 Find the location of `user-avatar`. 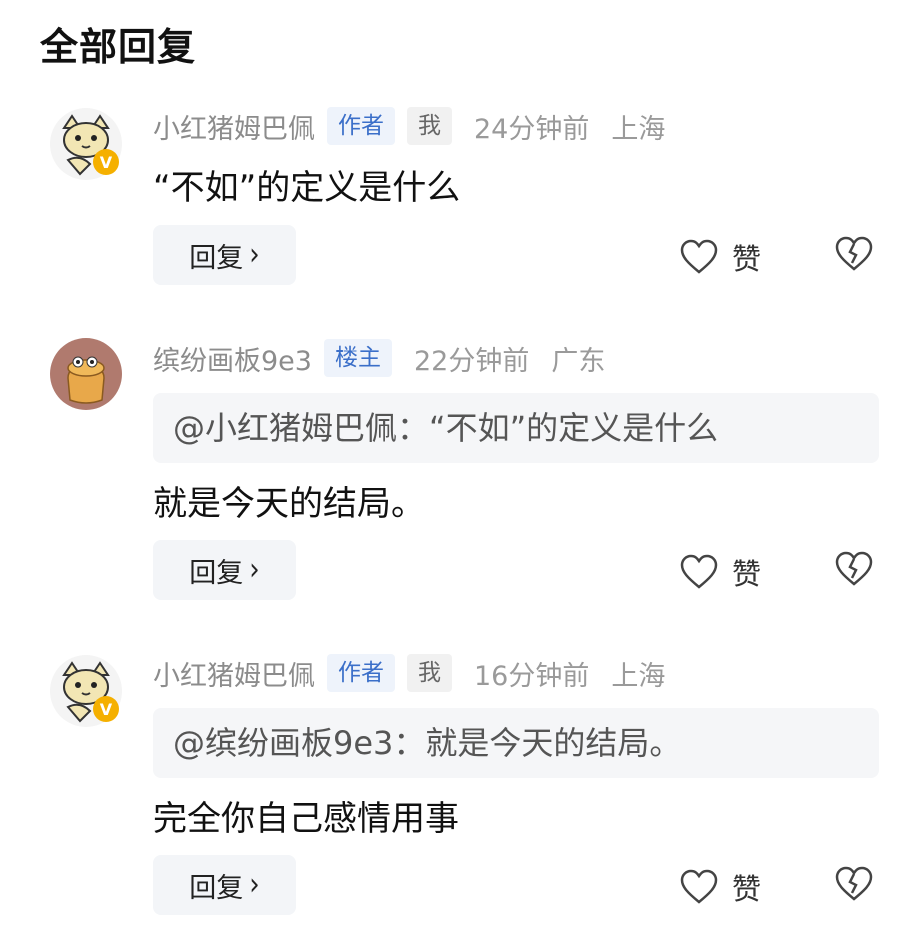

user-avatar is located at coordinates (86, 374).